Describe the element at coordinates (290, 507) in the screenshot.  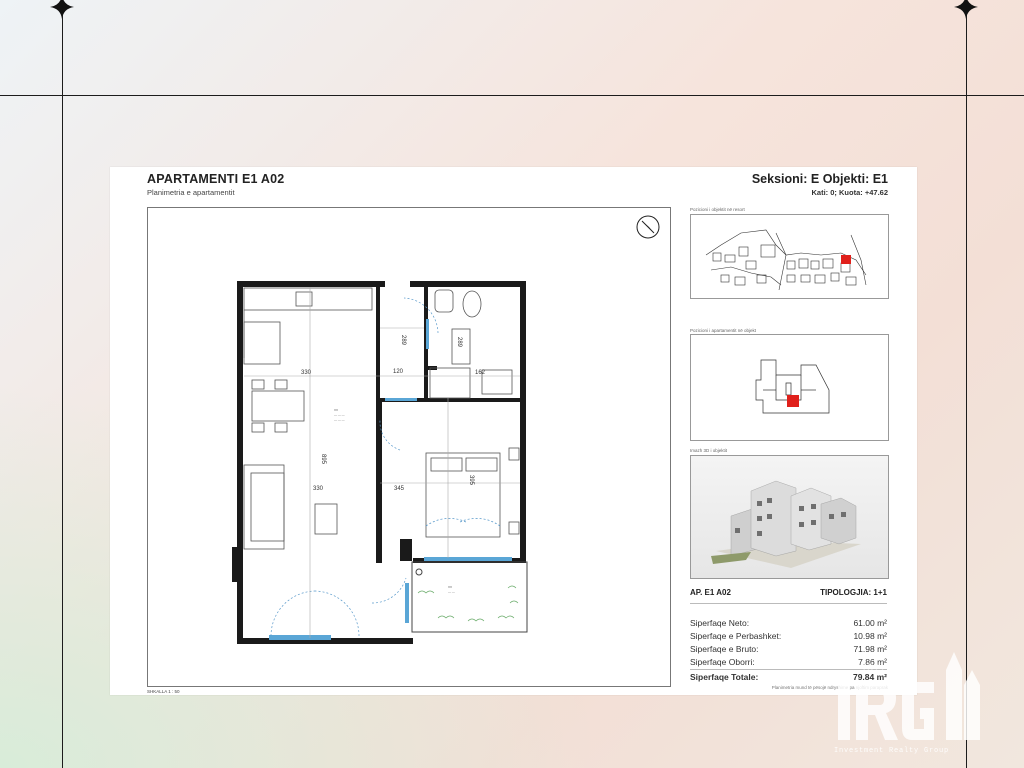
I see `sofa` at that location.